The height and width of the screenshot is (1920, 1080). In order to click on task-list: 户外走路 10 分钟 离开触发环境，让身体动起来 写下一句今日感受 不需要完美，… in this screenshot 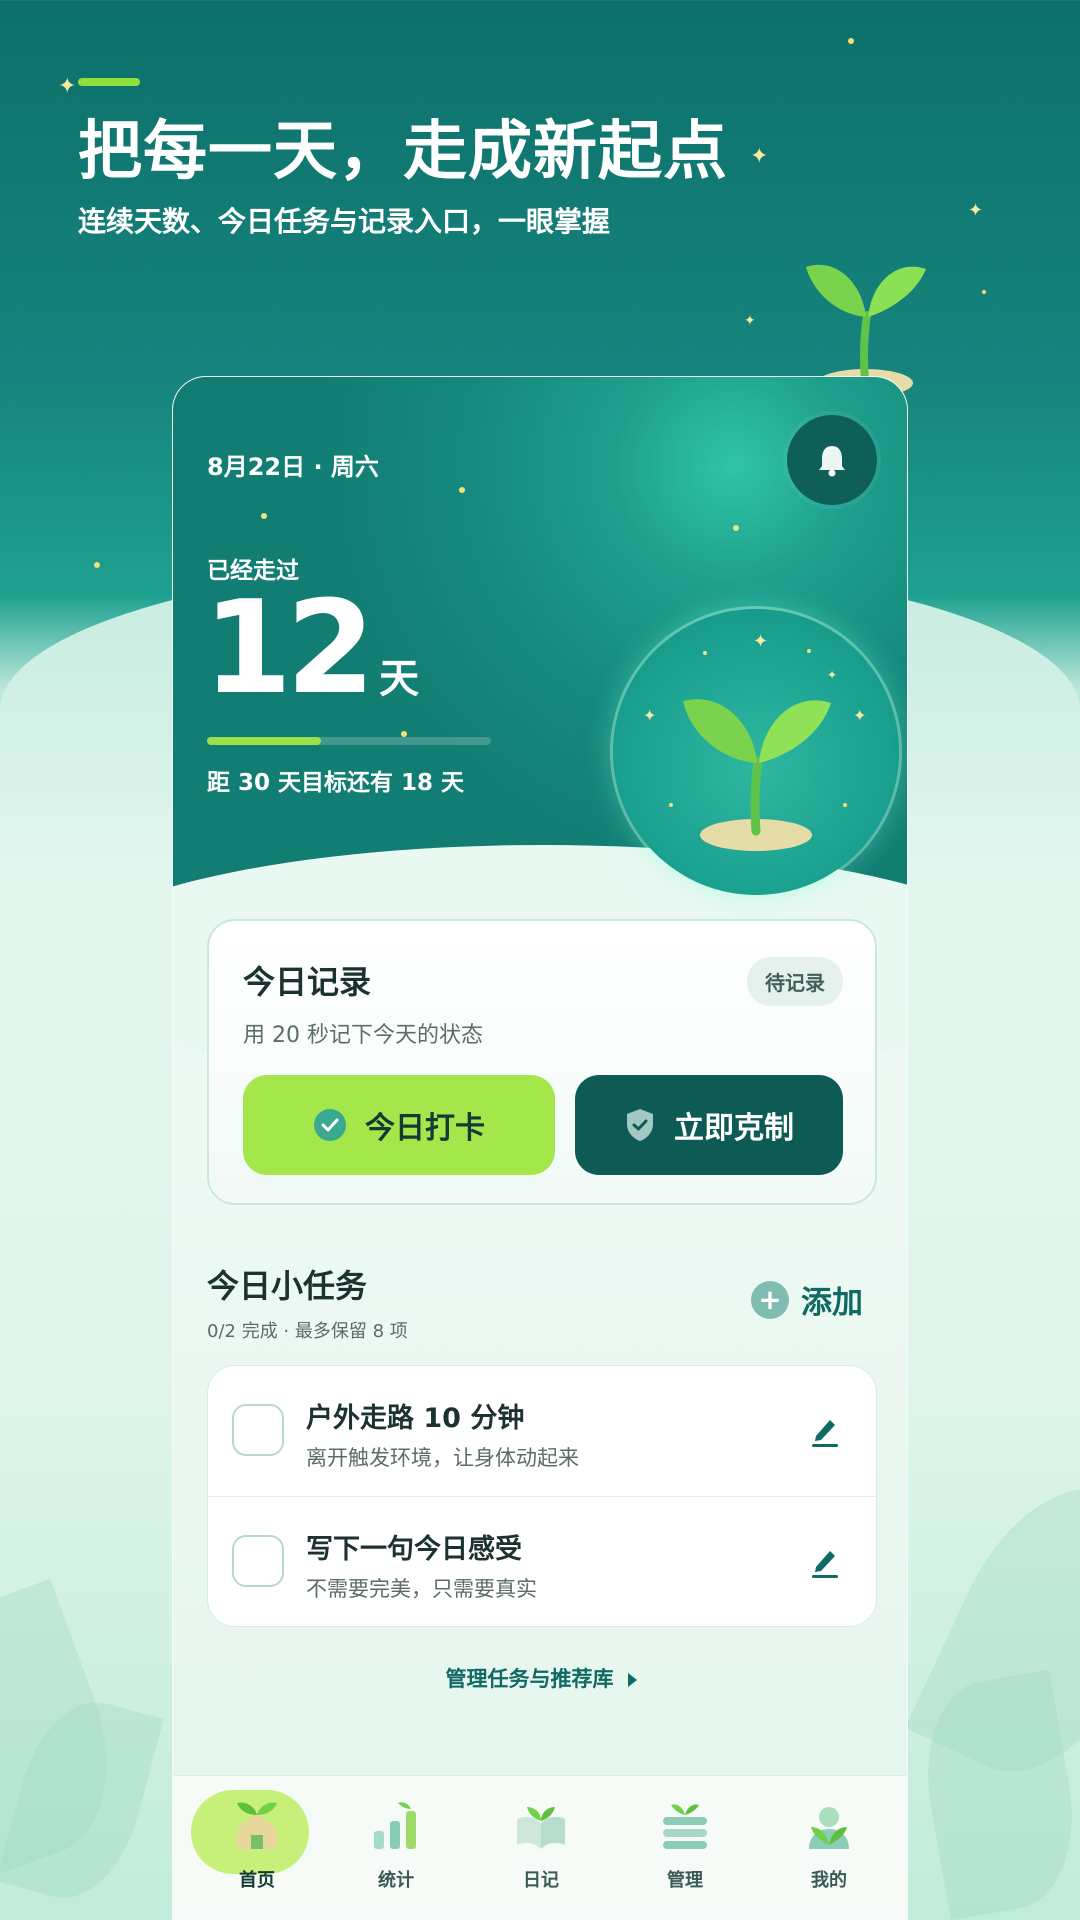, I will do `click(542, 1496)`.